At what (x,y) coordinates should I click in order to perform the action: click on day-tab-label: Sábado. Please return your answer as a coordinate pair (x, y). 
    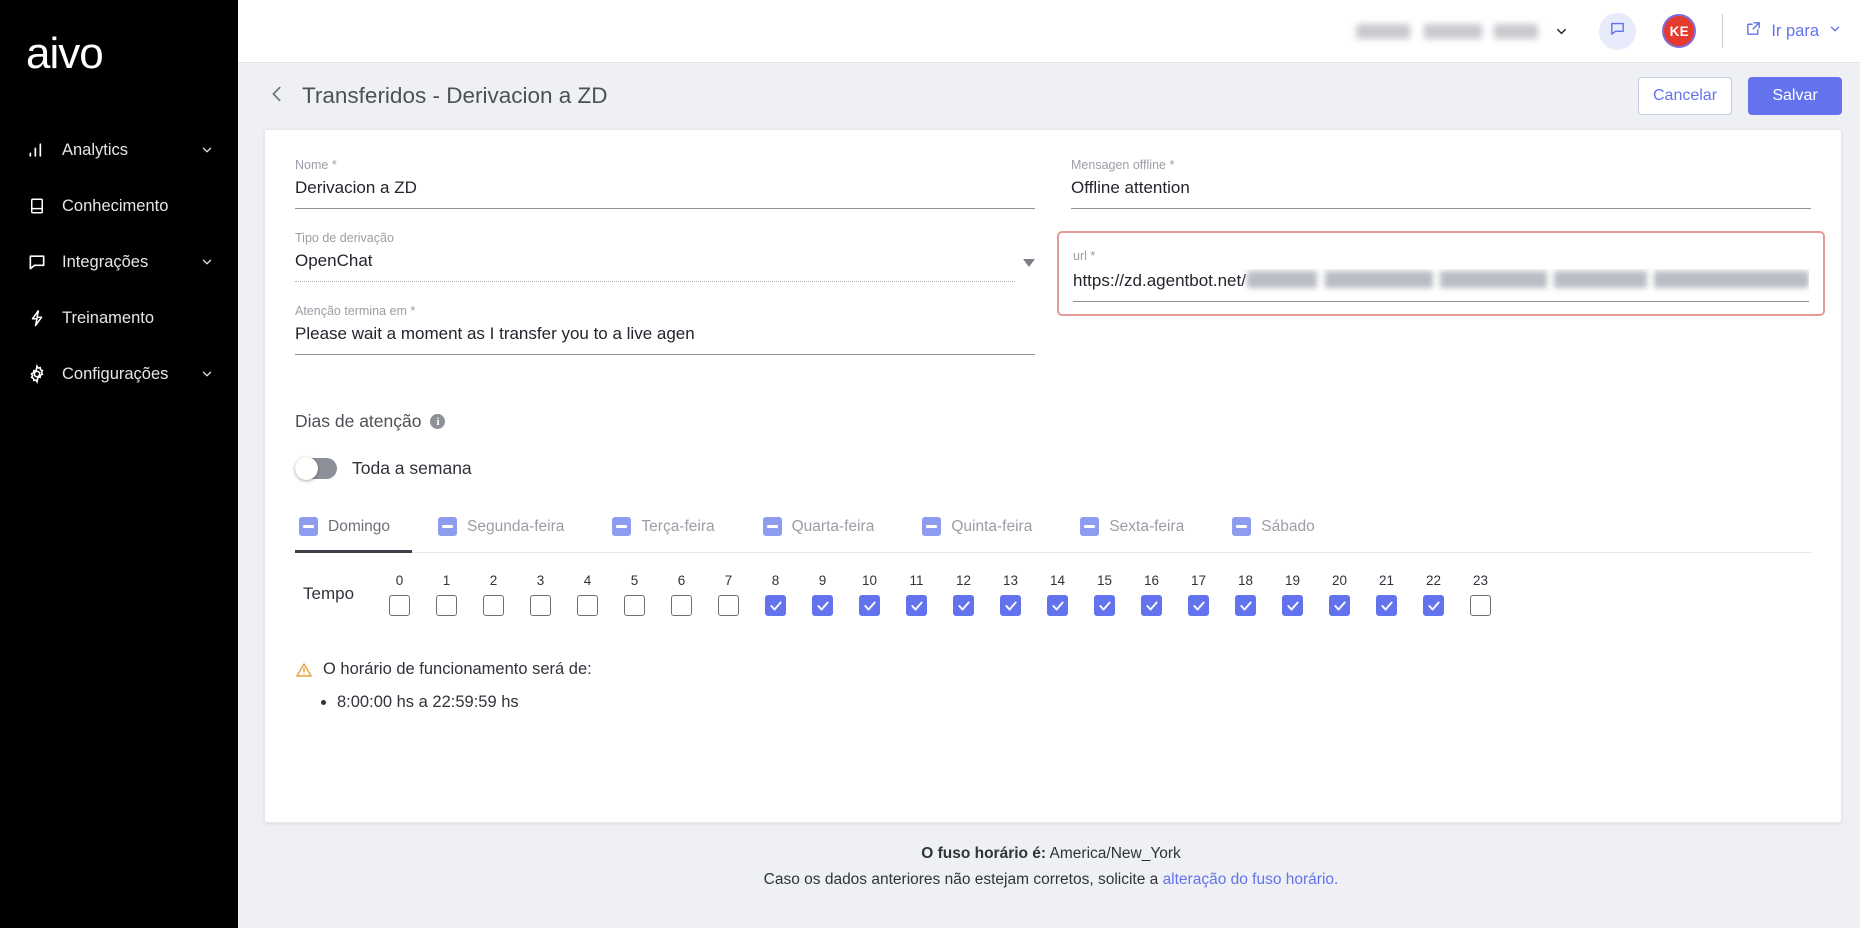
    Looking at the image, I should click on (1288, 526).